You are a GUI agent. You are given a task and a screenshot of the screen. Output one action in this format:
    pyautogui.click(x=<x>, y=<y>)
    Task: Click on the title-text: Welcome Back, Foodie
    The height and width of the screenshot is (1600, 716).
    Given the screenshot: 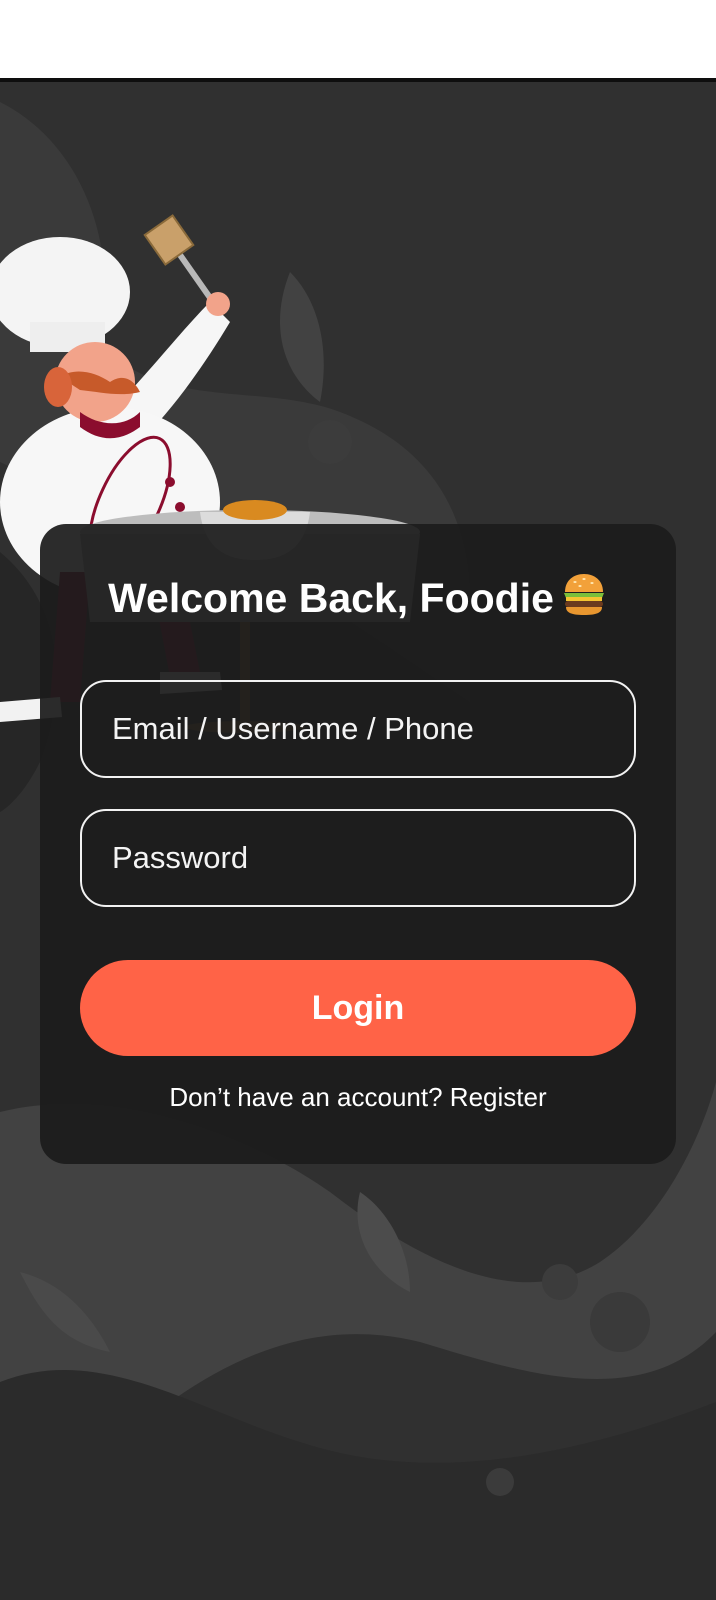 What is the action you would take?
    pyautogui.click(x=331, y=598)
    